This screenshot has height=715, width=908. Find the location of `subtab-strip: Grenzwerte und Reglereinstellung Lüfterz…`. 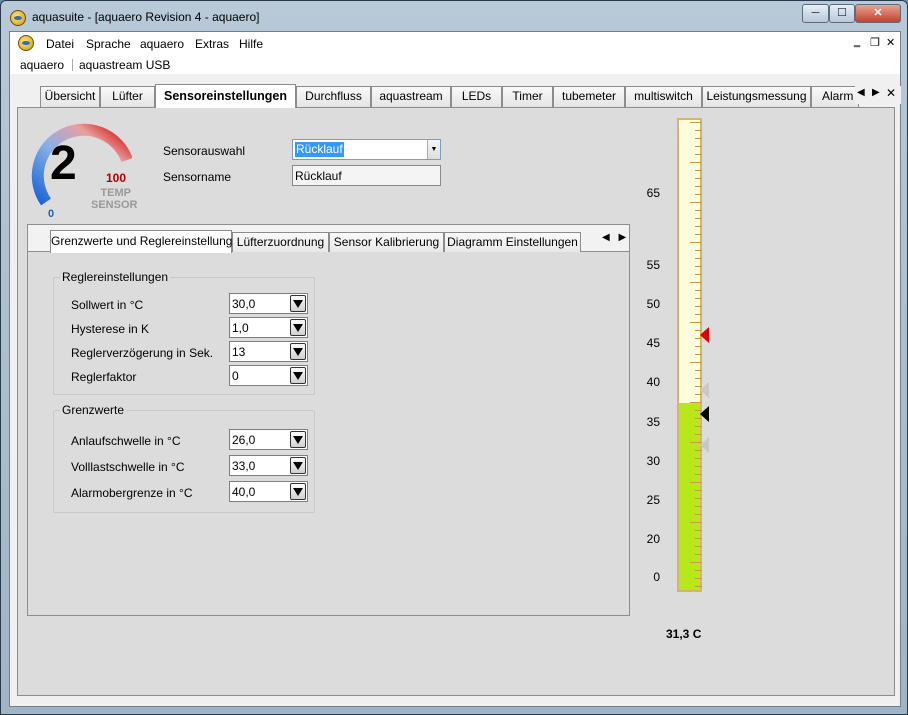

subtab-strip: Grenzwerte und Reglereinstellung Lüfterz… is located at coordinates (328, 239).